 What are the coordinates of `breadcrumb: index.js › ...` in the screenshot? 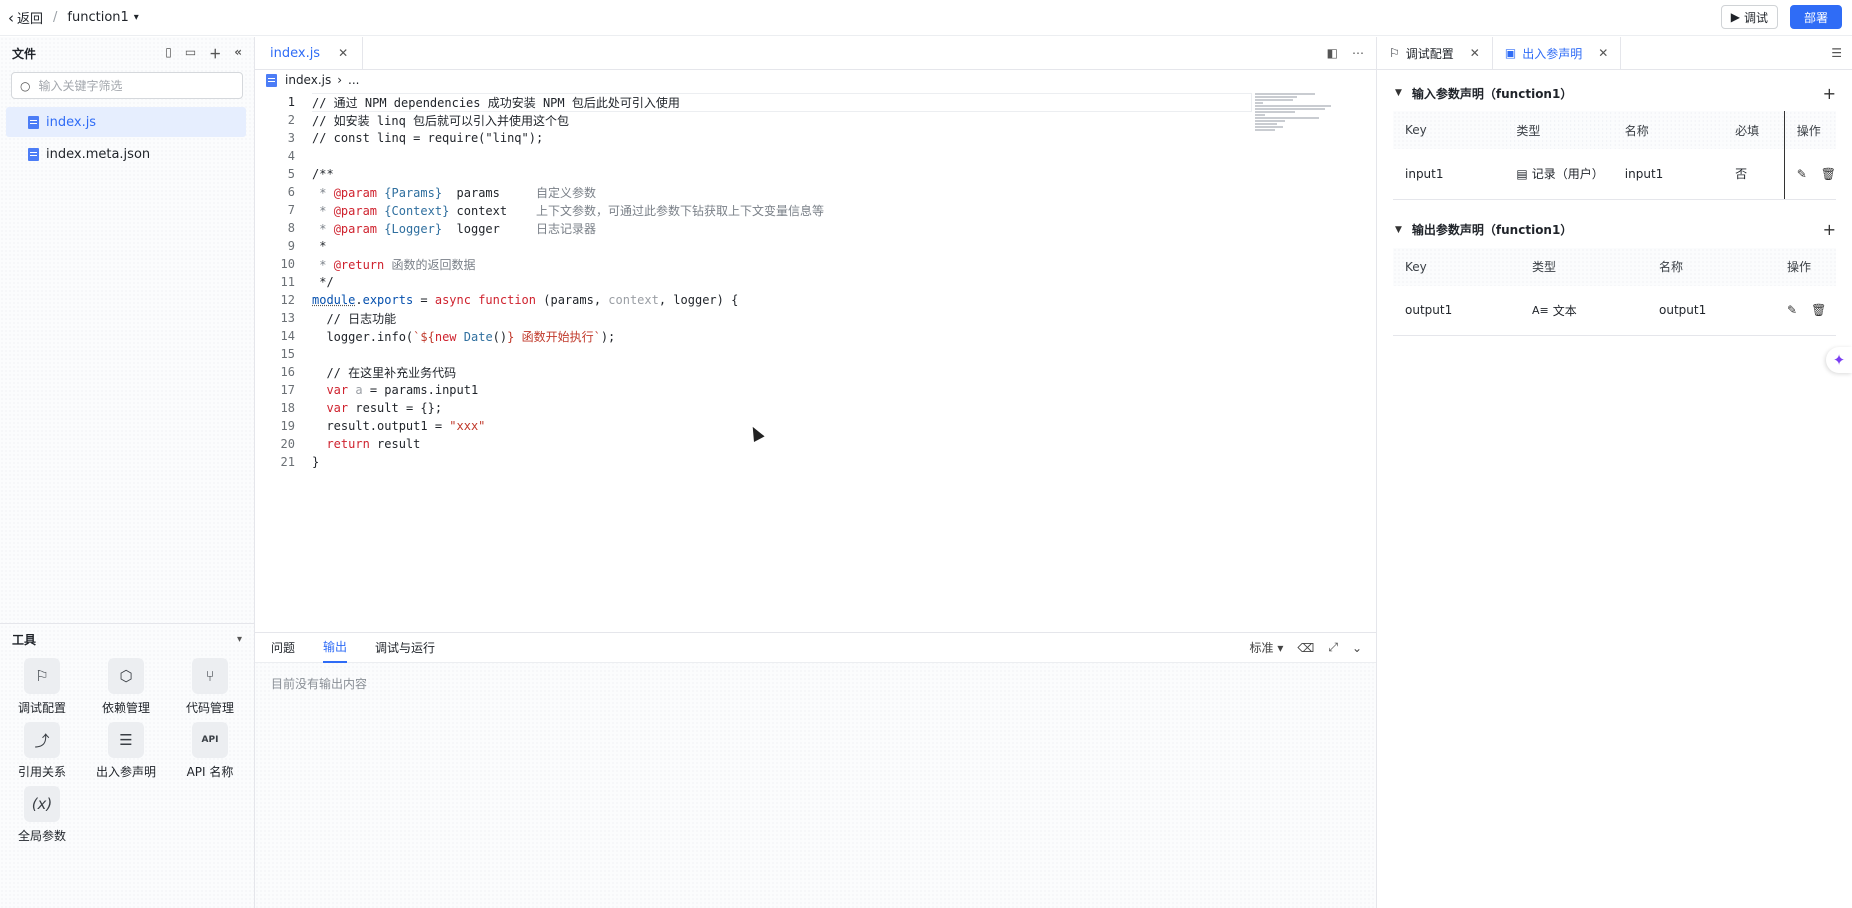 It's located at (815, 80).